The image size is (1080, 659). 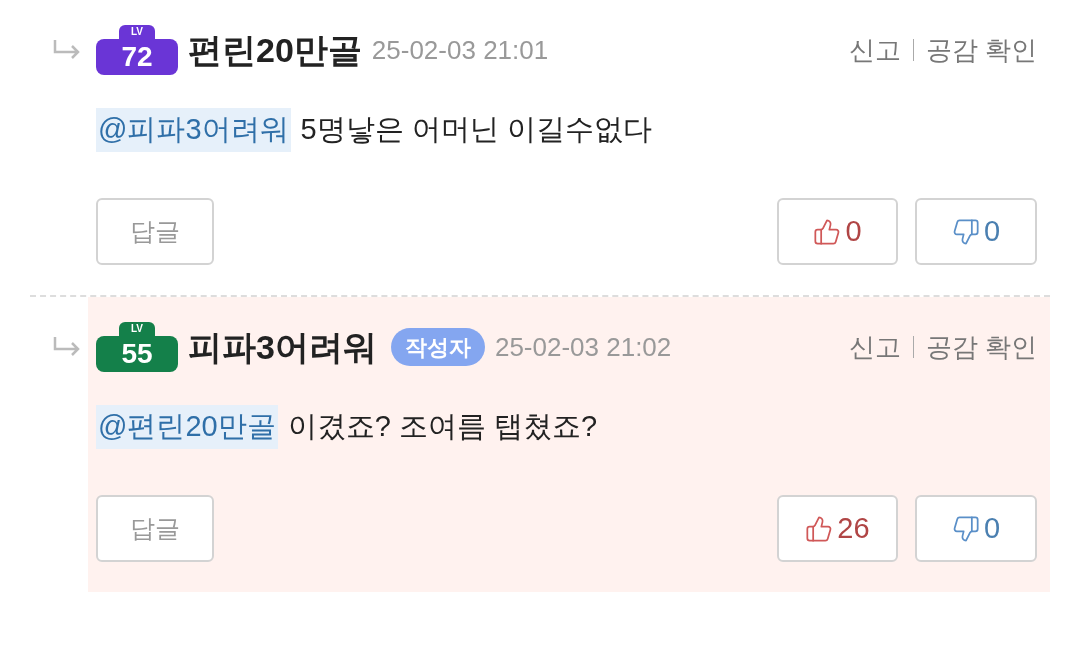 What do you see at coordinates (282, 347) in the screenshot?
I see `author-name: 피파3어려워` at bounding box center [282, 347].